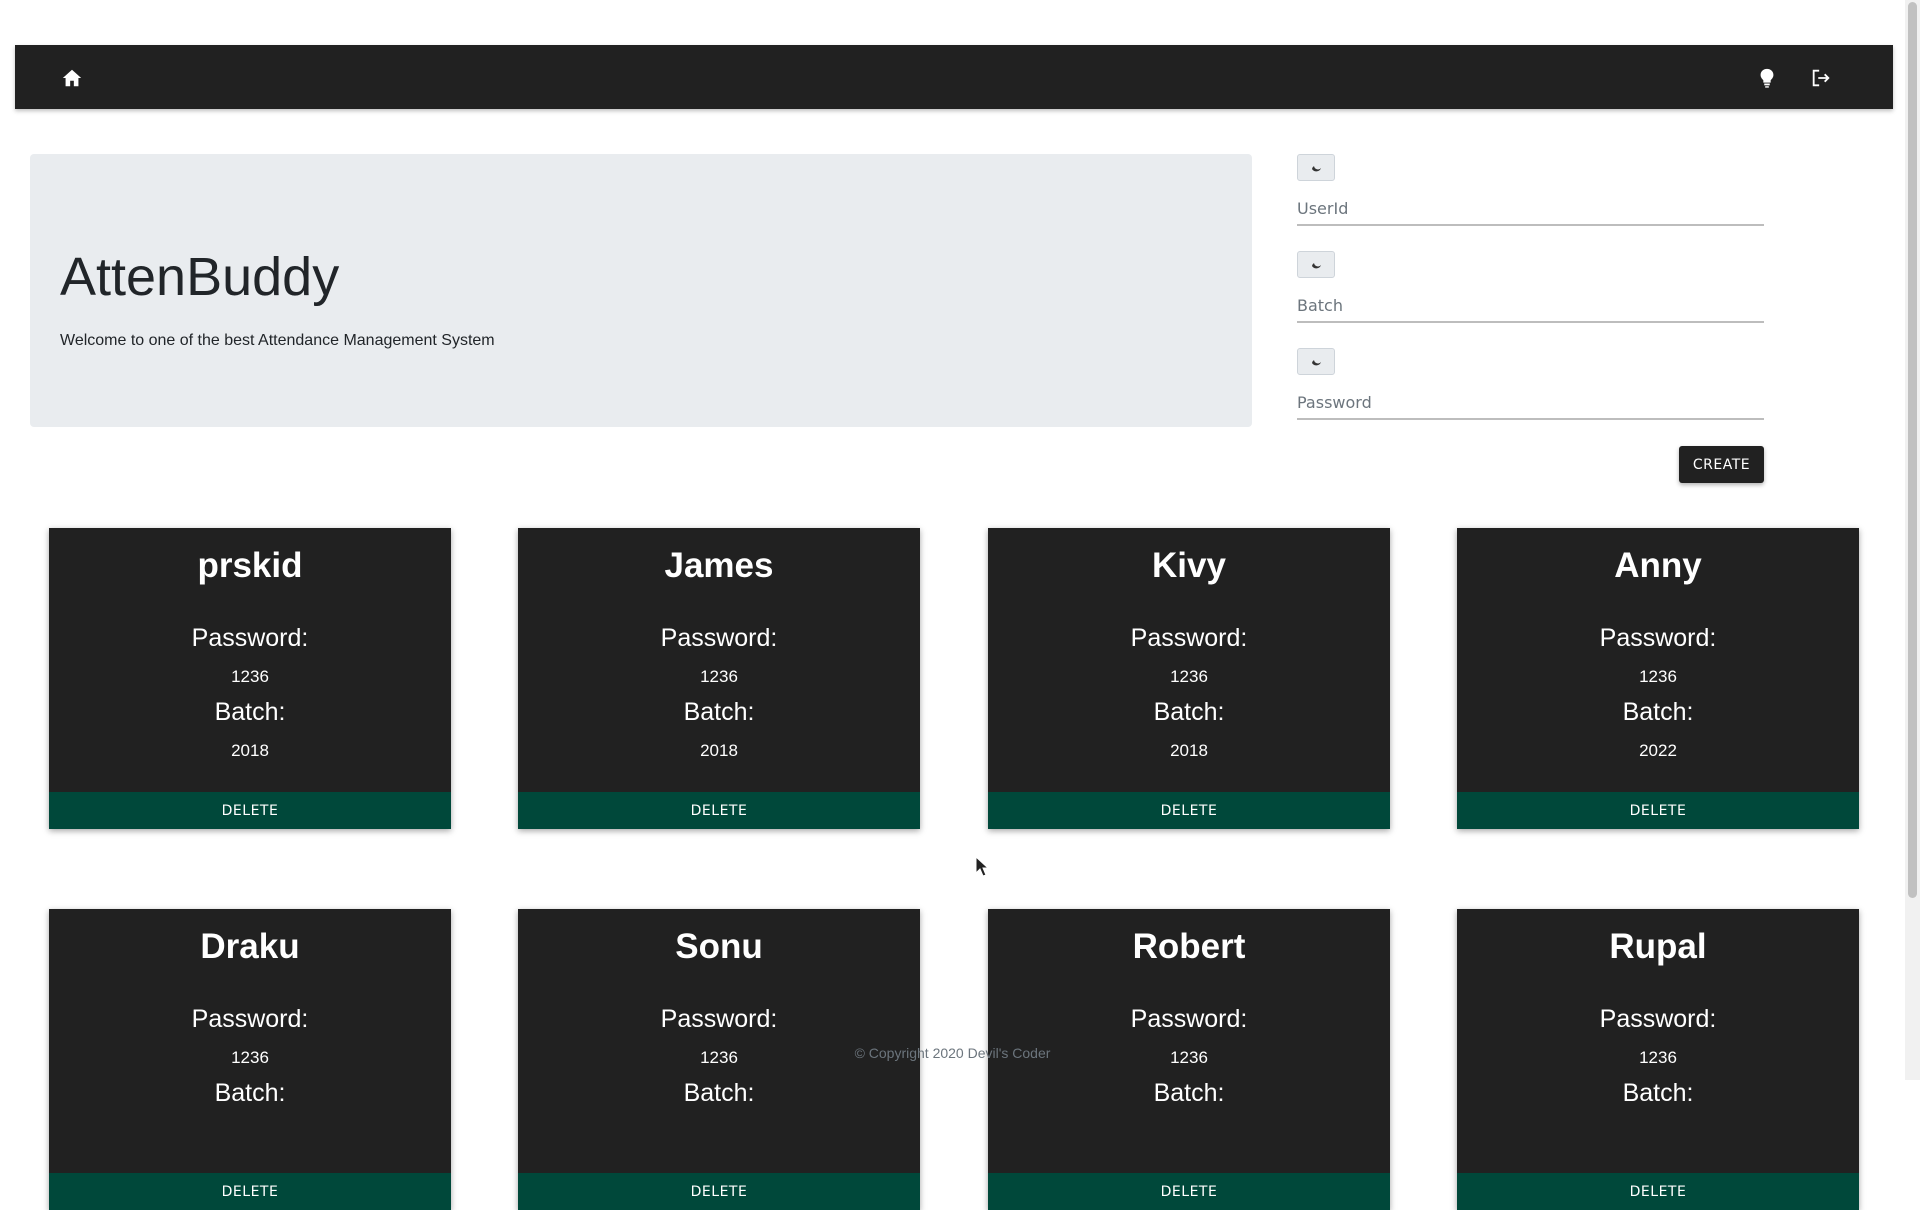 The width and height of the screenshot is (1920, 1210). What do you see at coordinates (1530, 306) in the screenshot?
I see `batch-input` at bounding box center [1530, 306].